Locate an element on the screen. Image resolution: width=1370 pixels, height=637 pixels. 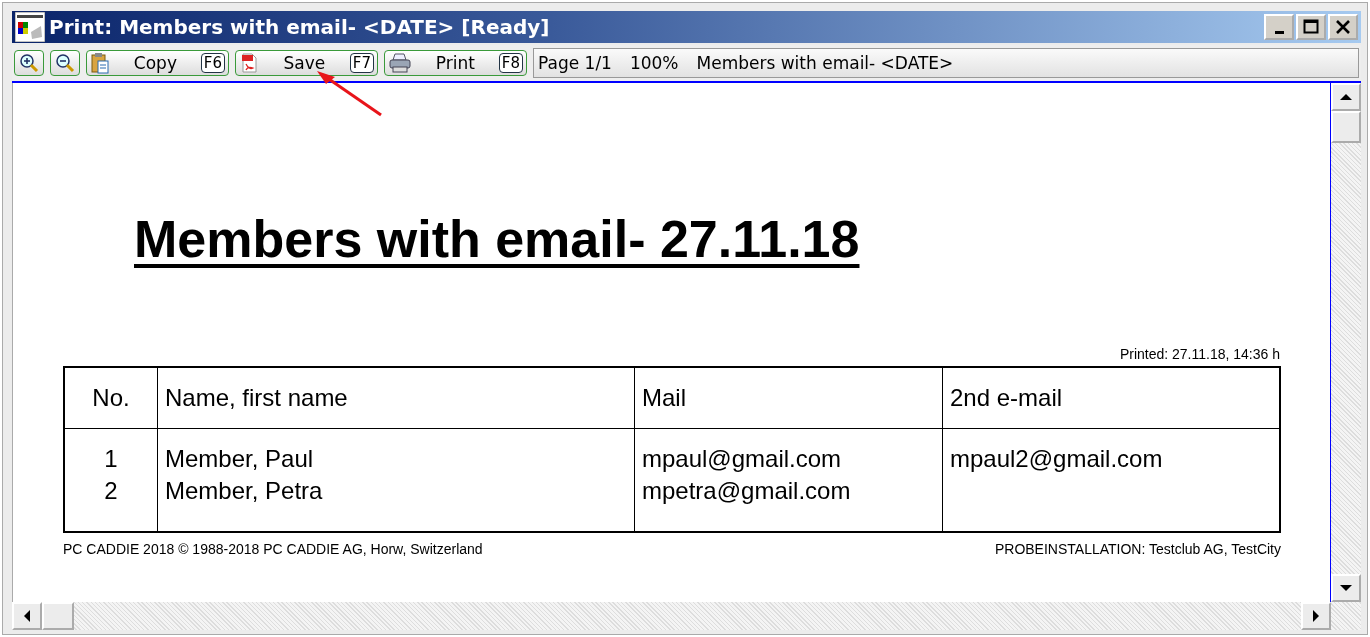
scroll-left-button is located at coordinates (27, 616).